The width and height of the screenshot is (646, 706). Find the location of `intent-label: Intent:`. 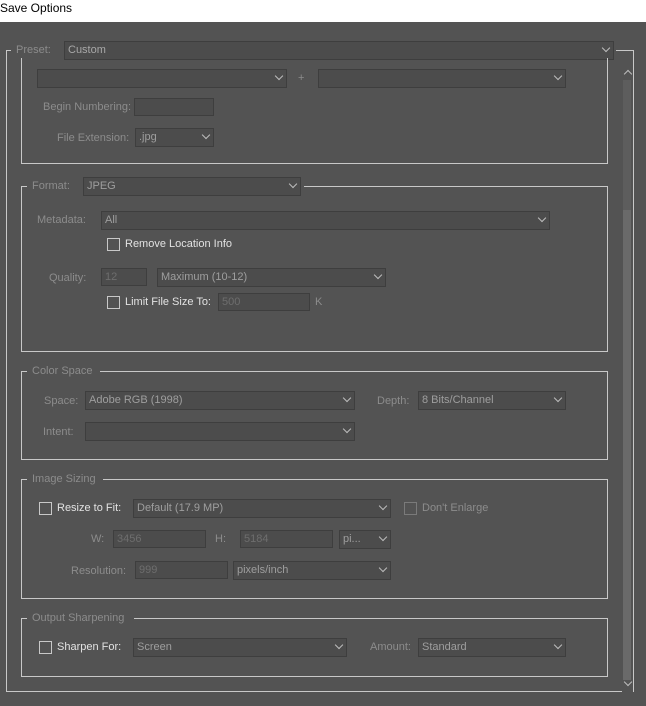

intent-label: Intent: is located at coordinates (58, 432).